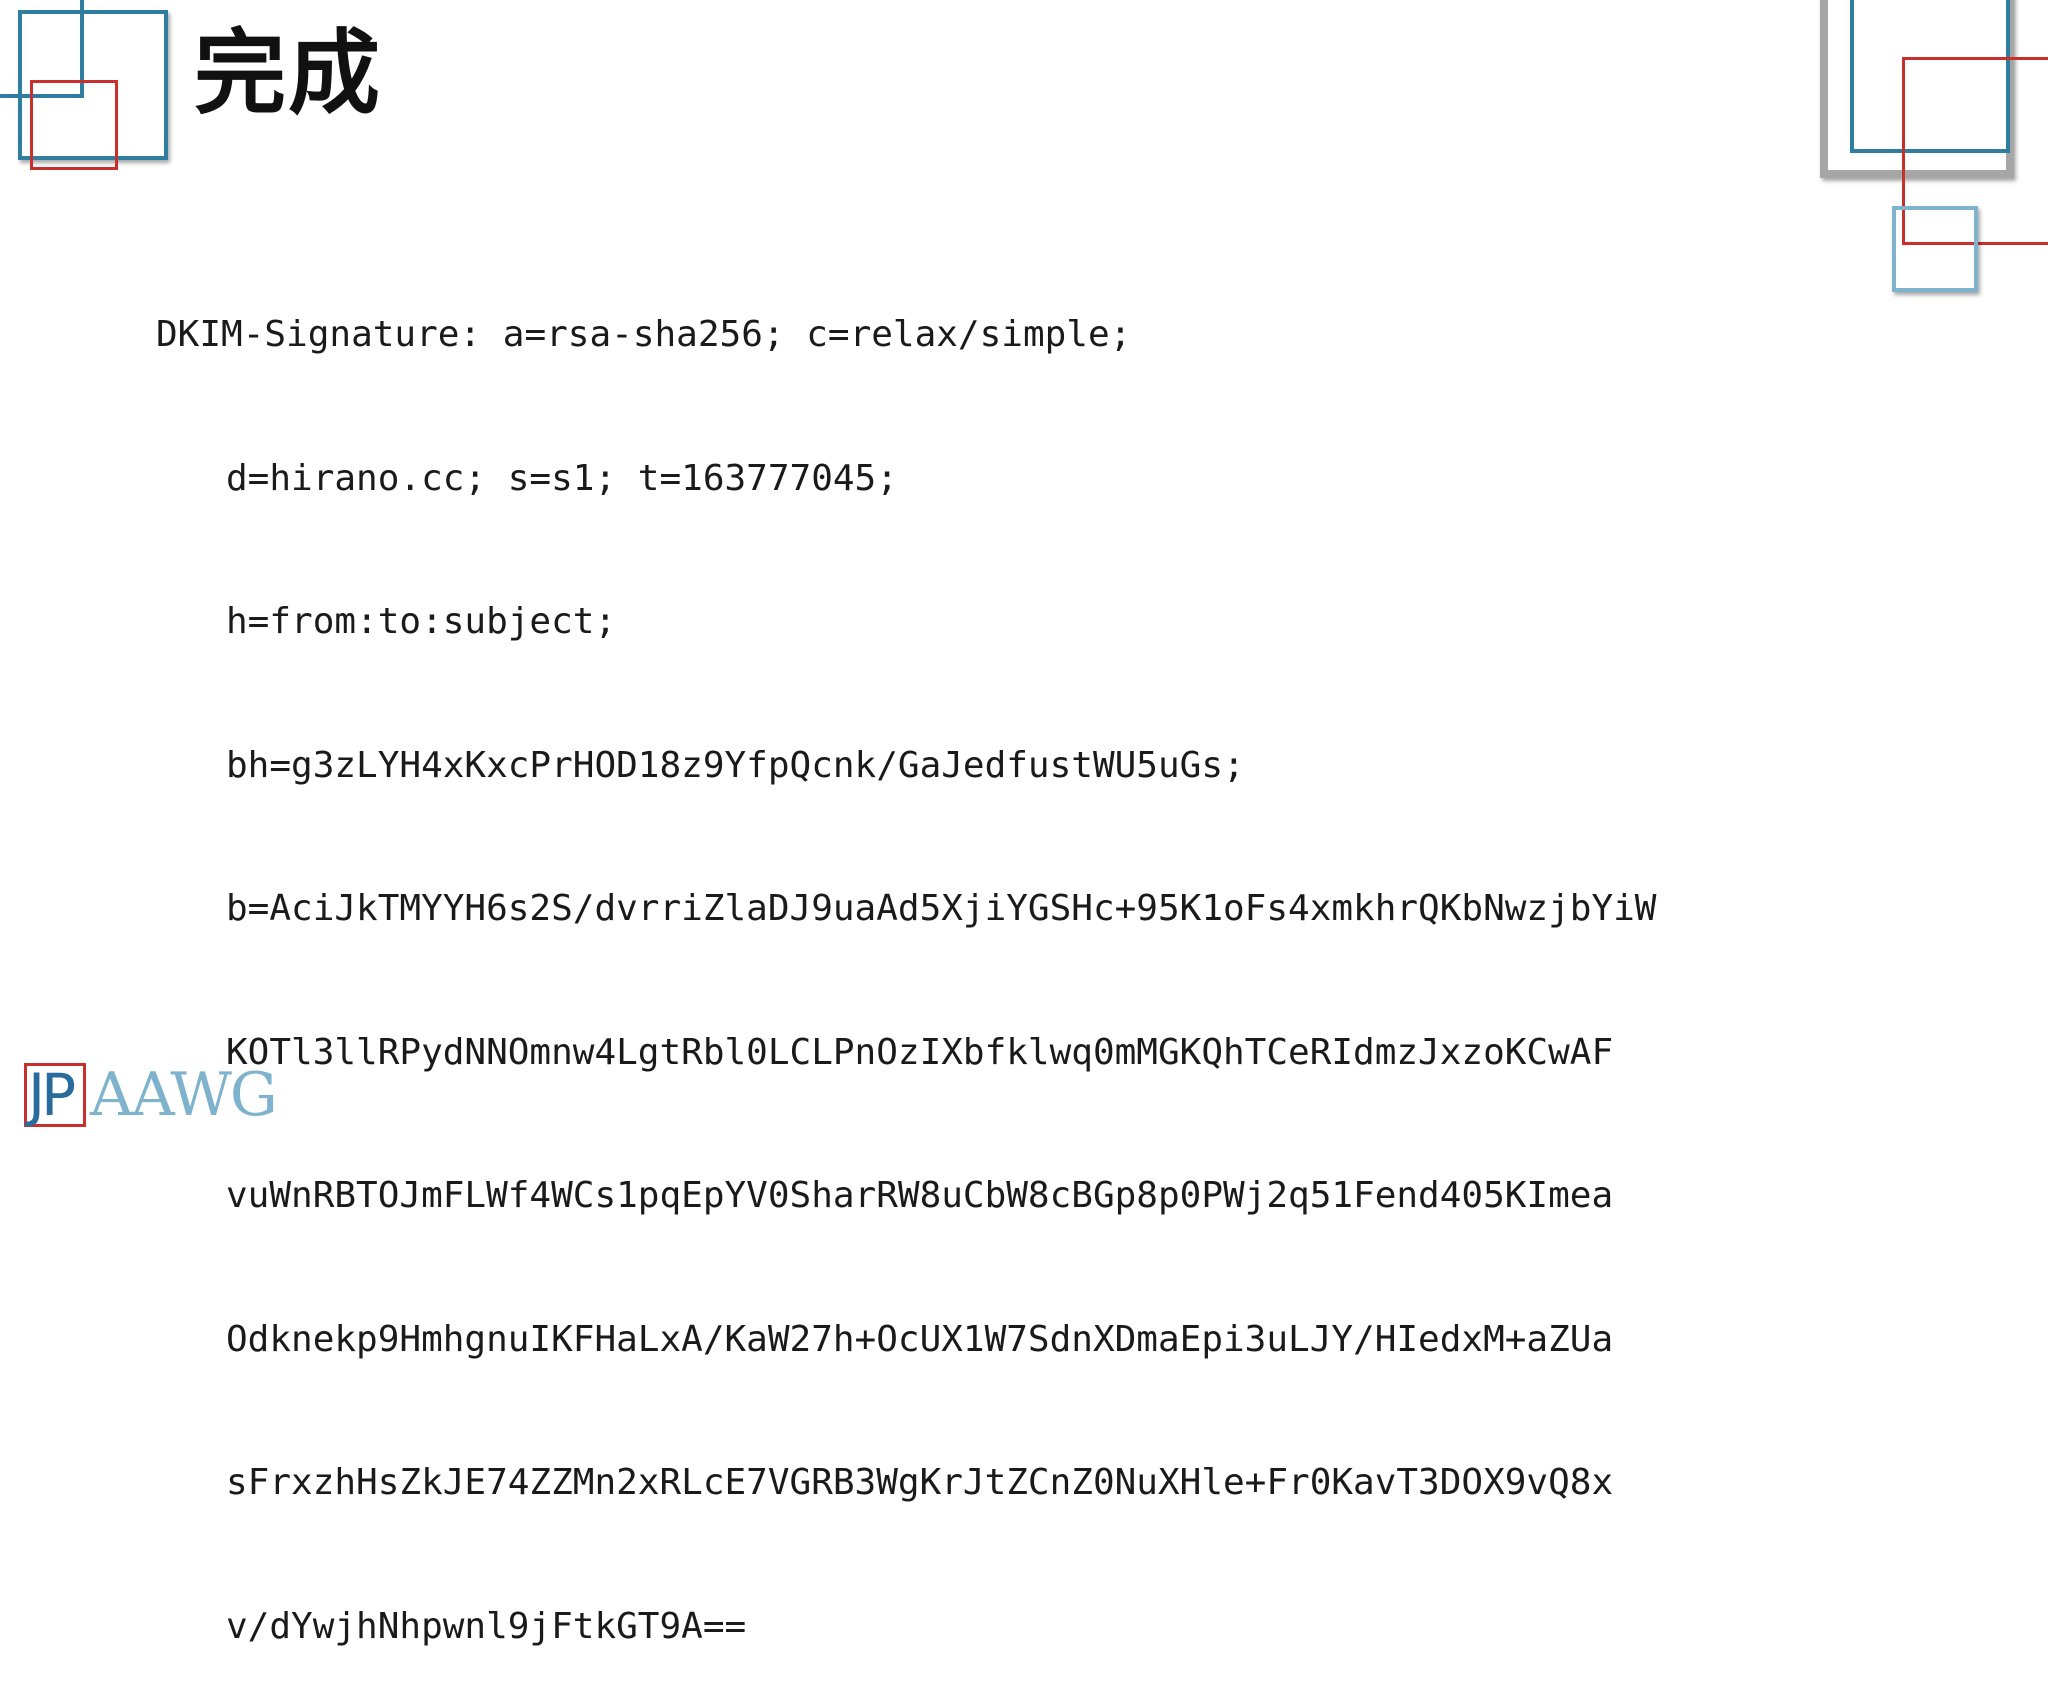 Image resolution: width=2048 pixels, height=1698 pixels. What do you see at coordinates (52, 1095) in the screenshot?
I see `logo-jp-text: JP` at bounding box center [52, 1095].